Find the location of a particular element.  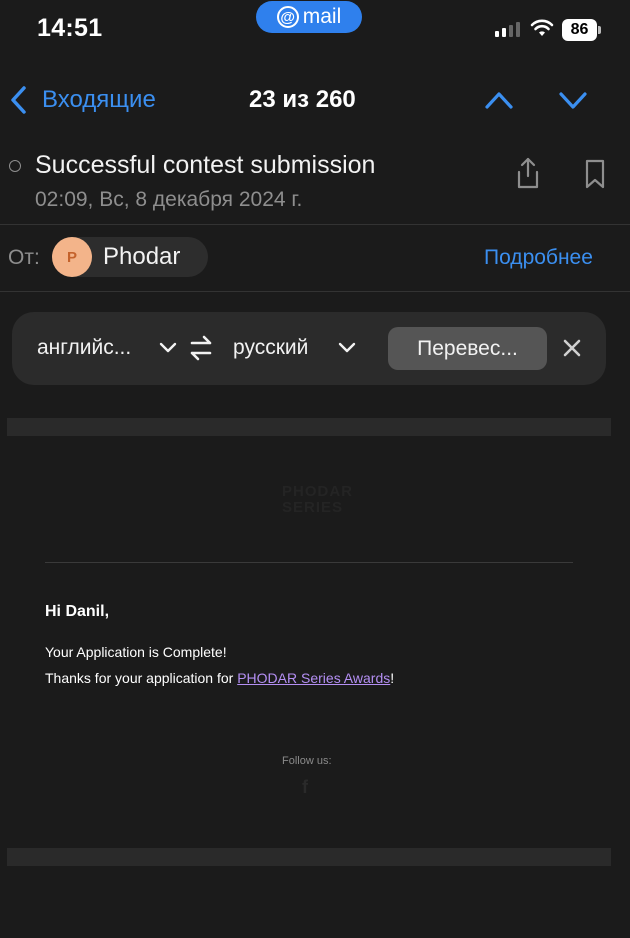

next-message-icon is located at coordinates (573, 100).